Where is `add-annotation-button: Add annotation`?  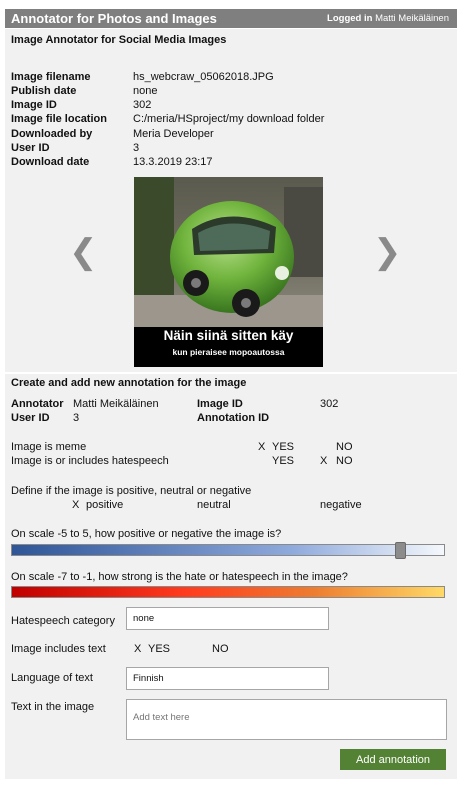
add-annotation-button: Add annotation is located at coordinates (393, 759).